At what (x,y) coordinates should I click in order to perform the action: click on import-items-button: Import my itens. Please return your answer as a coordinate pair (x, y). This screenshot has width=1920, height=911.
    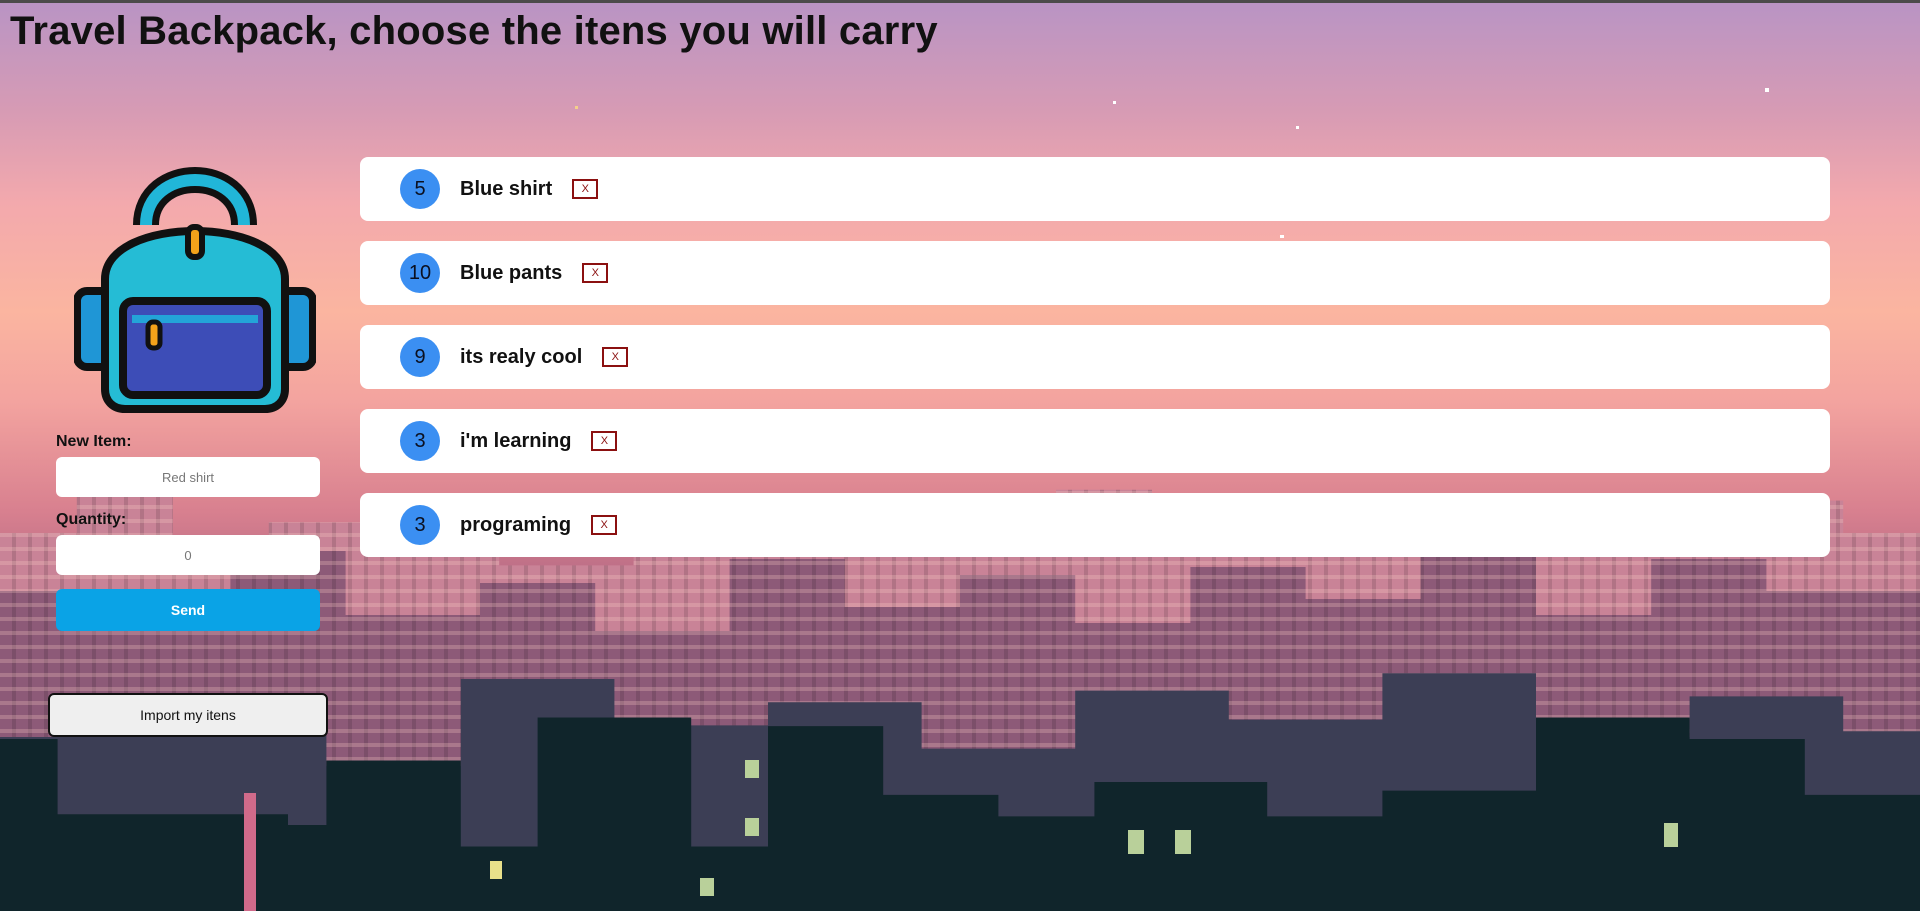
    Looking at the image, I should click on (188, 715).